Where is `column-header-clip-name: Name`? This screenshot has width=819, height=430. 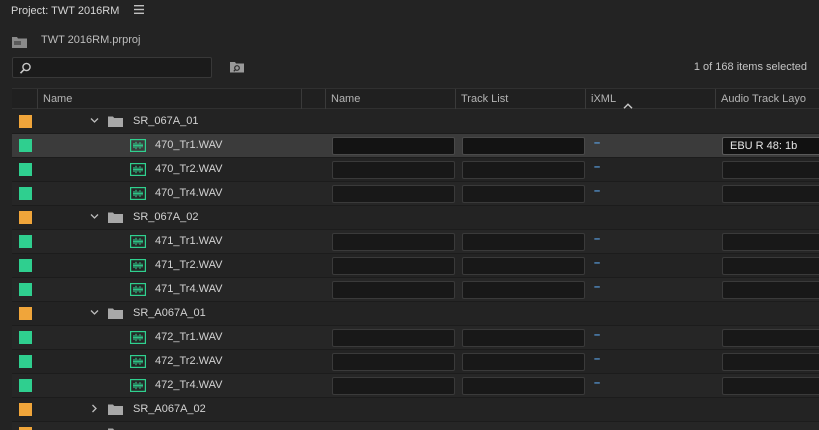
column-header-clip-name: Name is located at coordinates (390, 99).